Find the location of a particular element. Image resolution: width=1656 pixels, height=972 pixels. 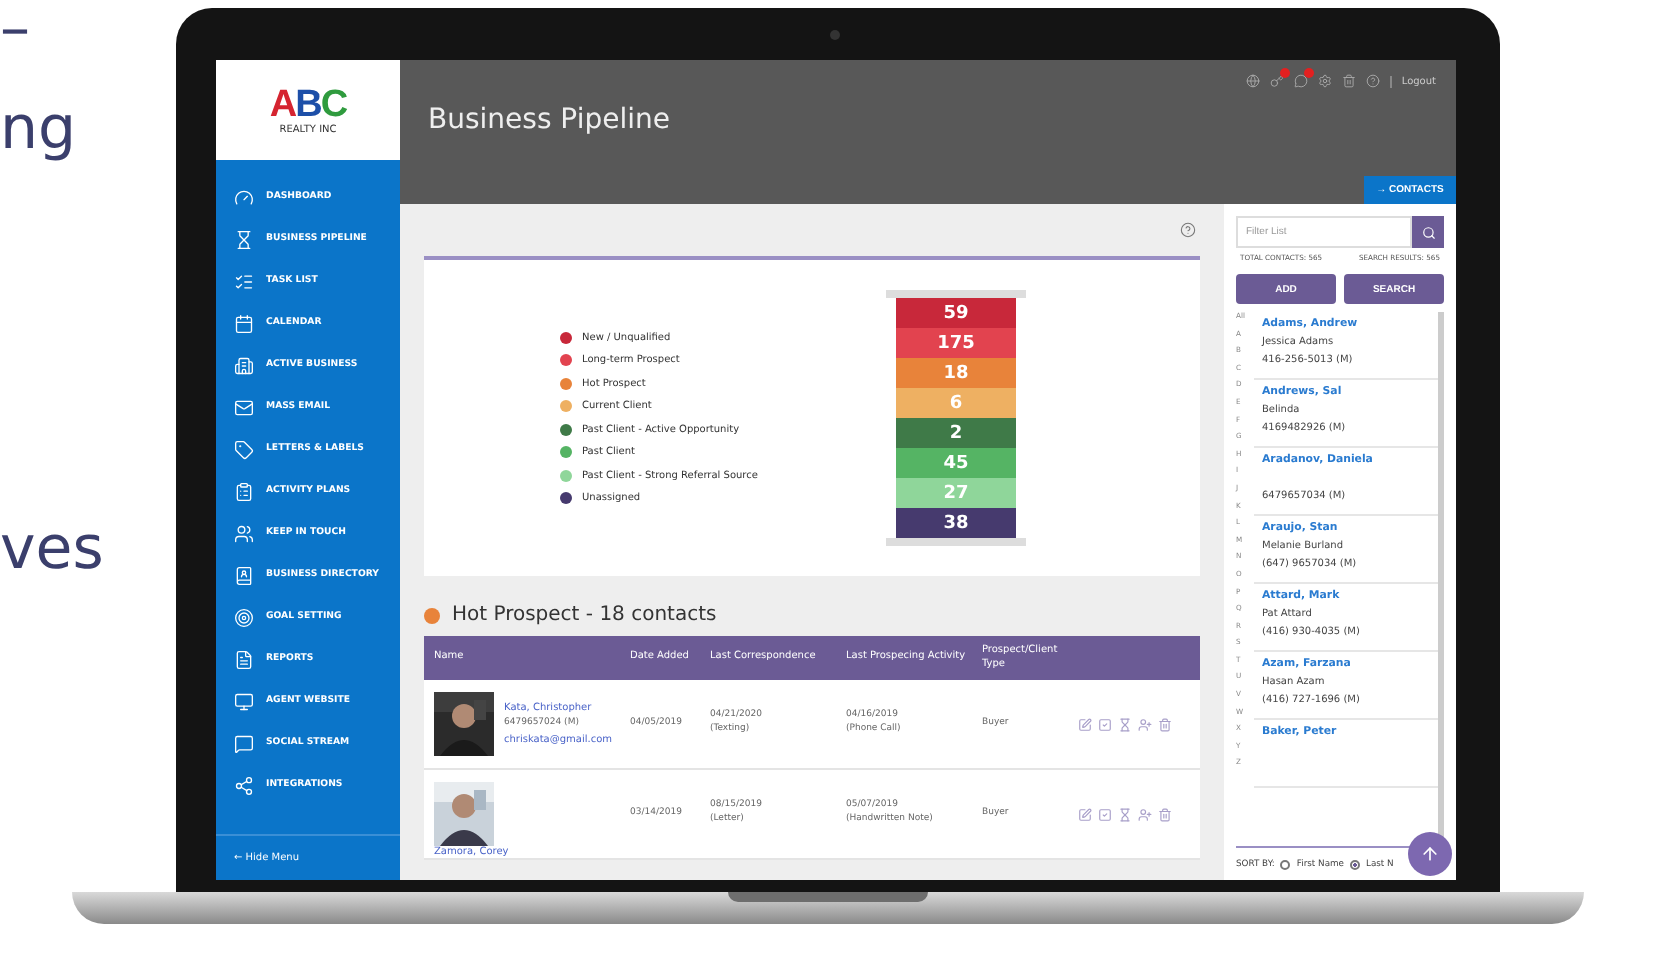

mail-icon is located at coordinates (244, 407).